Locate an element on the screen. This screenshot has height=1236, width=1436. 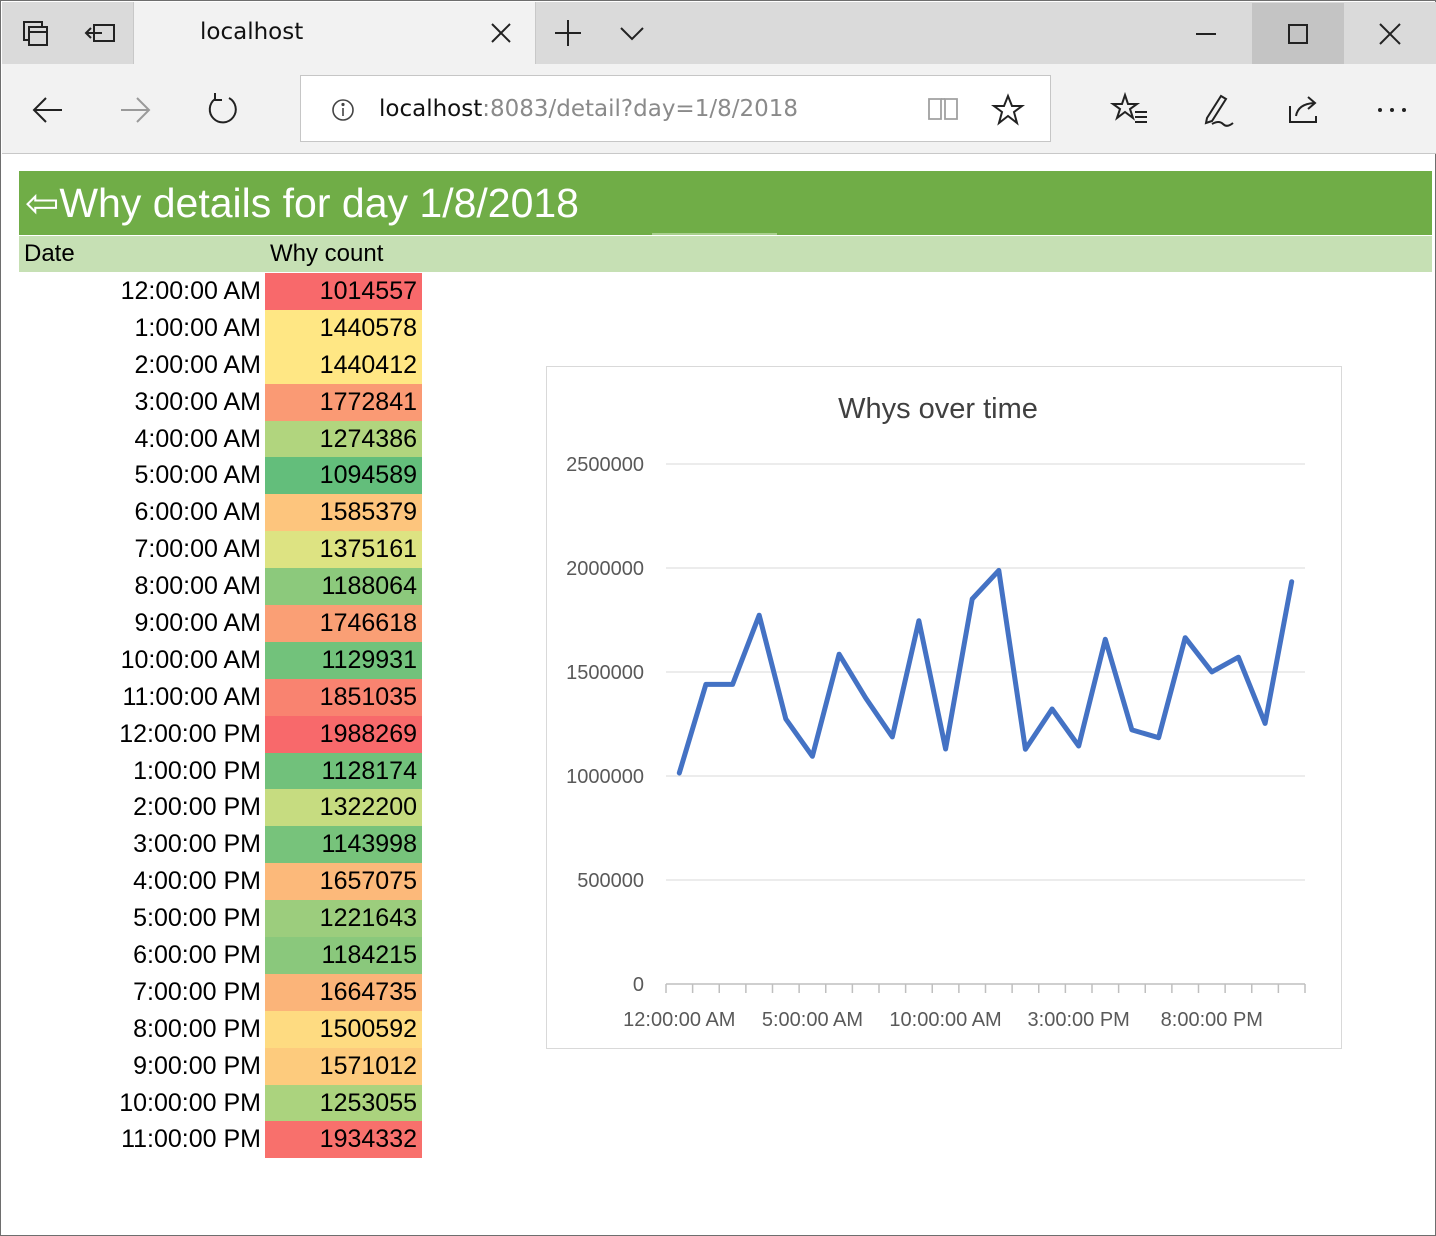
tab-list-chevron-icon is located at coordinates (632, 34).